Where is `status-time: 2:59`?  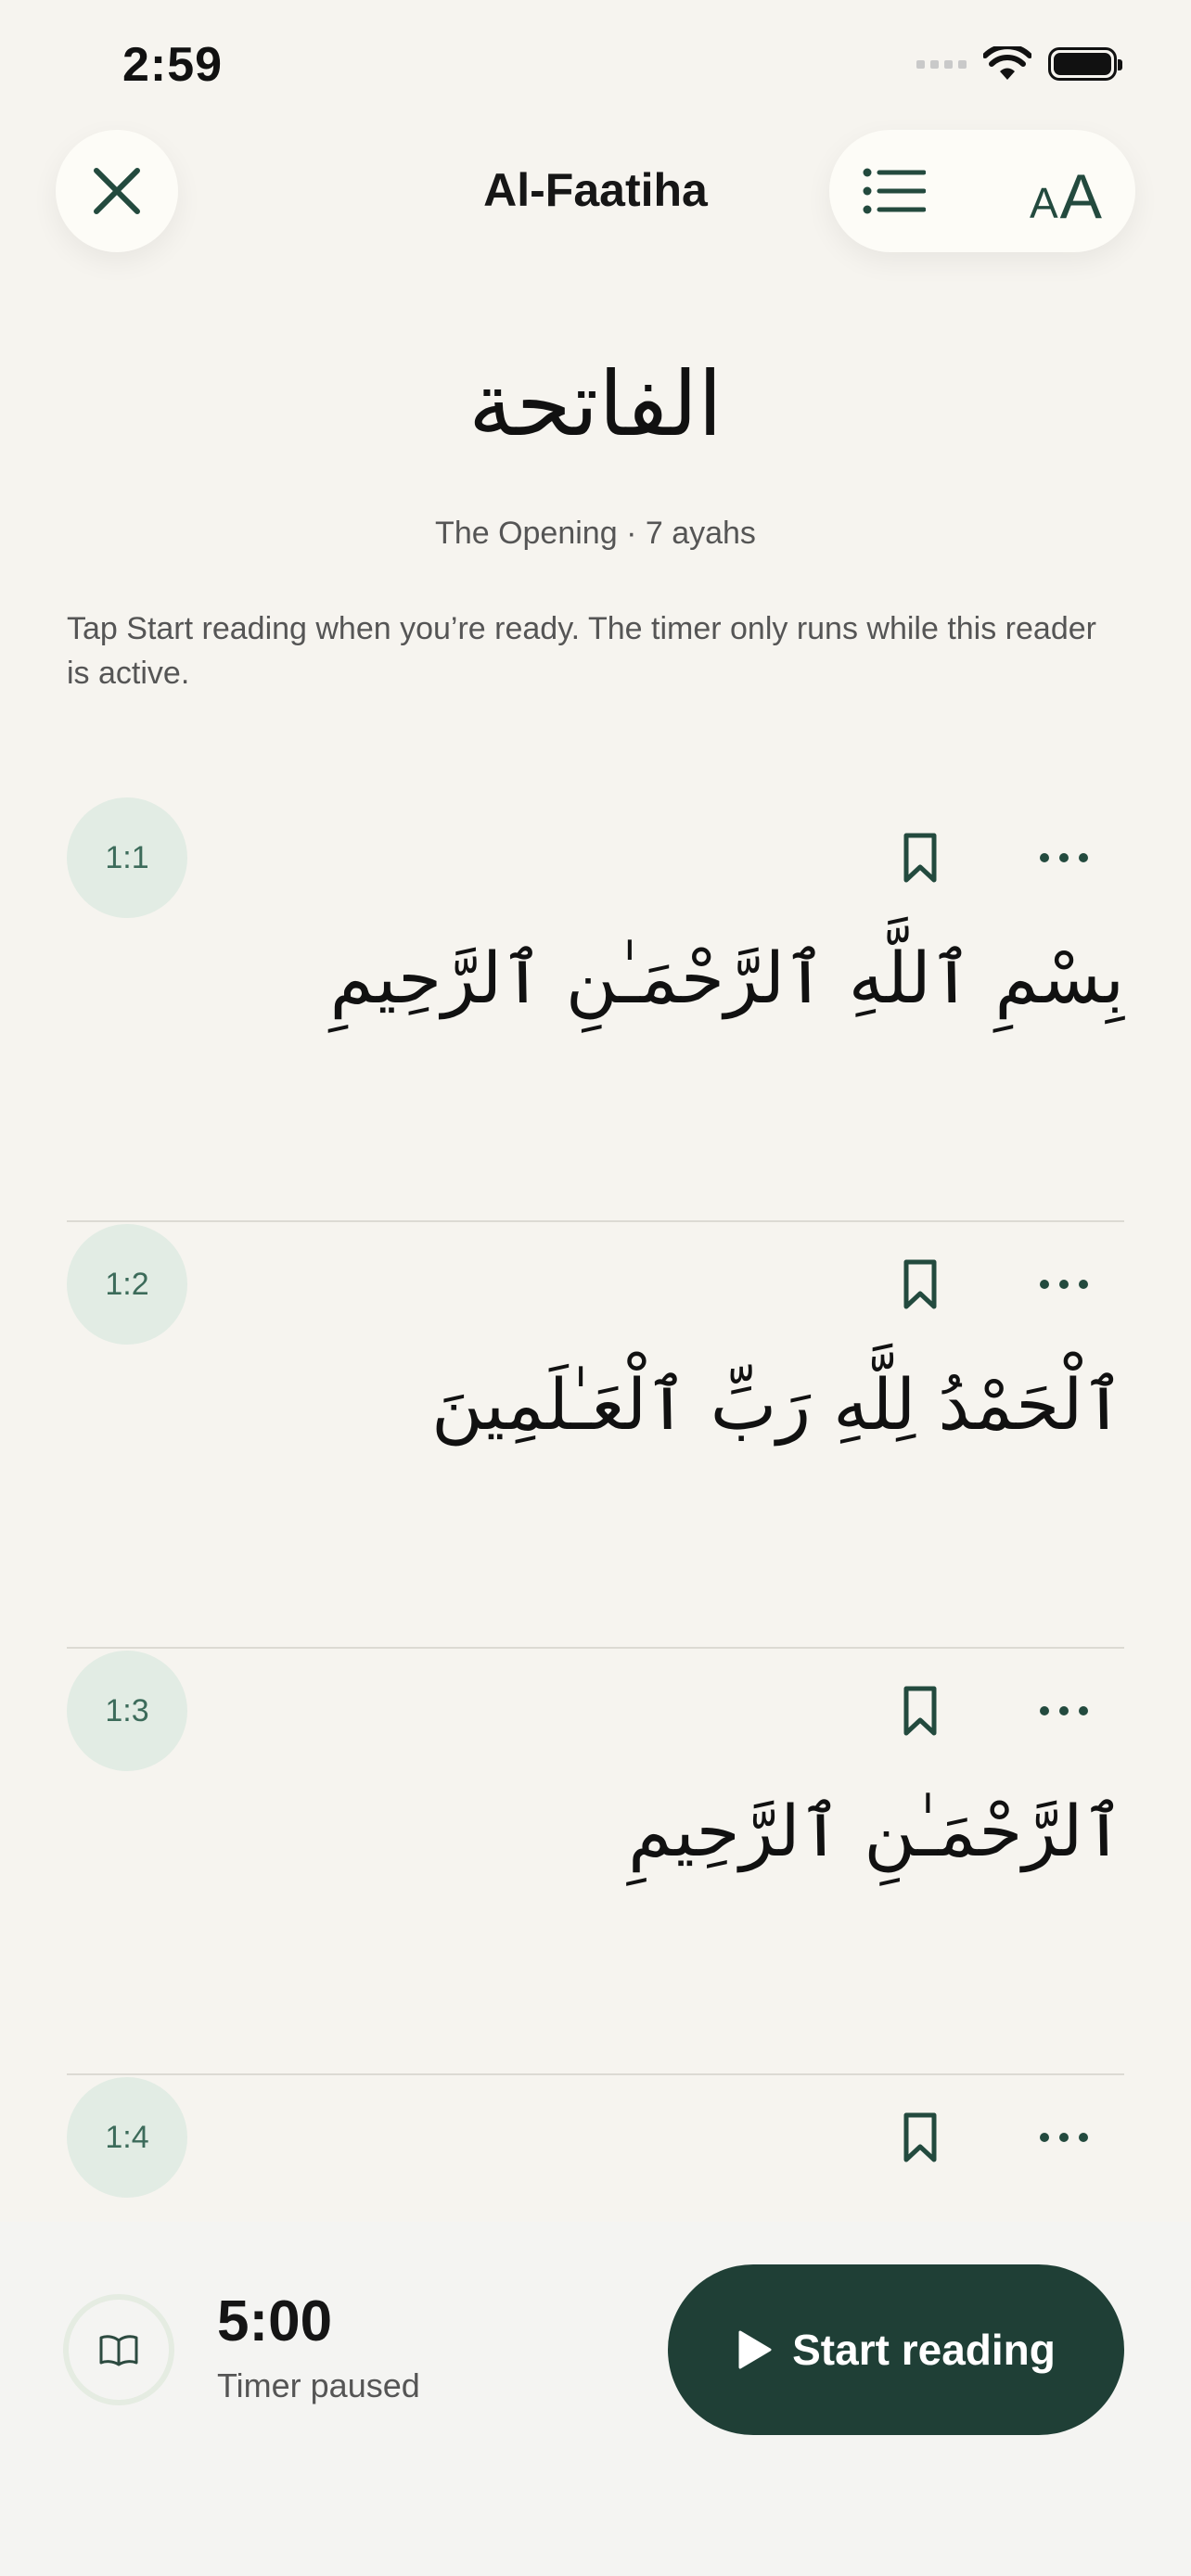 status-time: 2:59 is located at coordinates (173, 65).